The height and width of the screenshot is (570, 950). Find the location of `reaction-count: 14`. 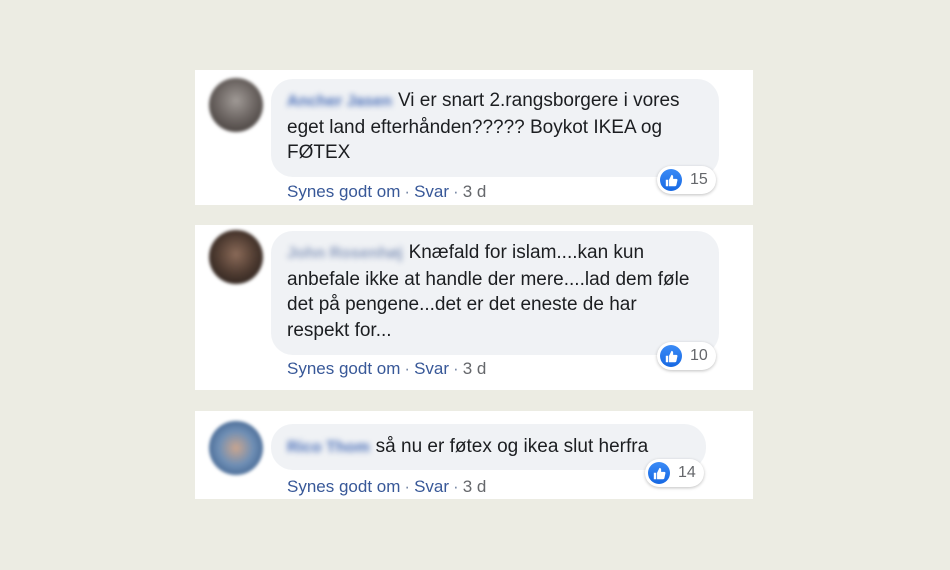

reaction-count: 14 is located at coordinates (687, 472).